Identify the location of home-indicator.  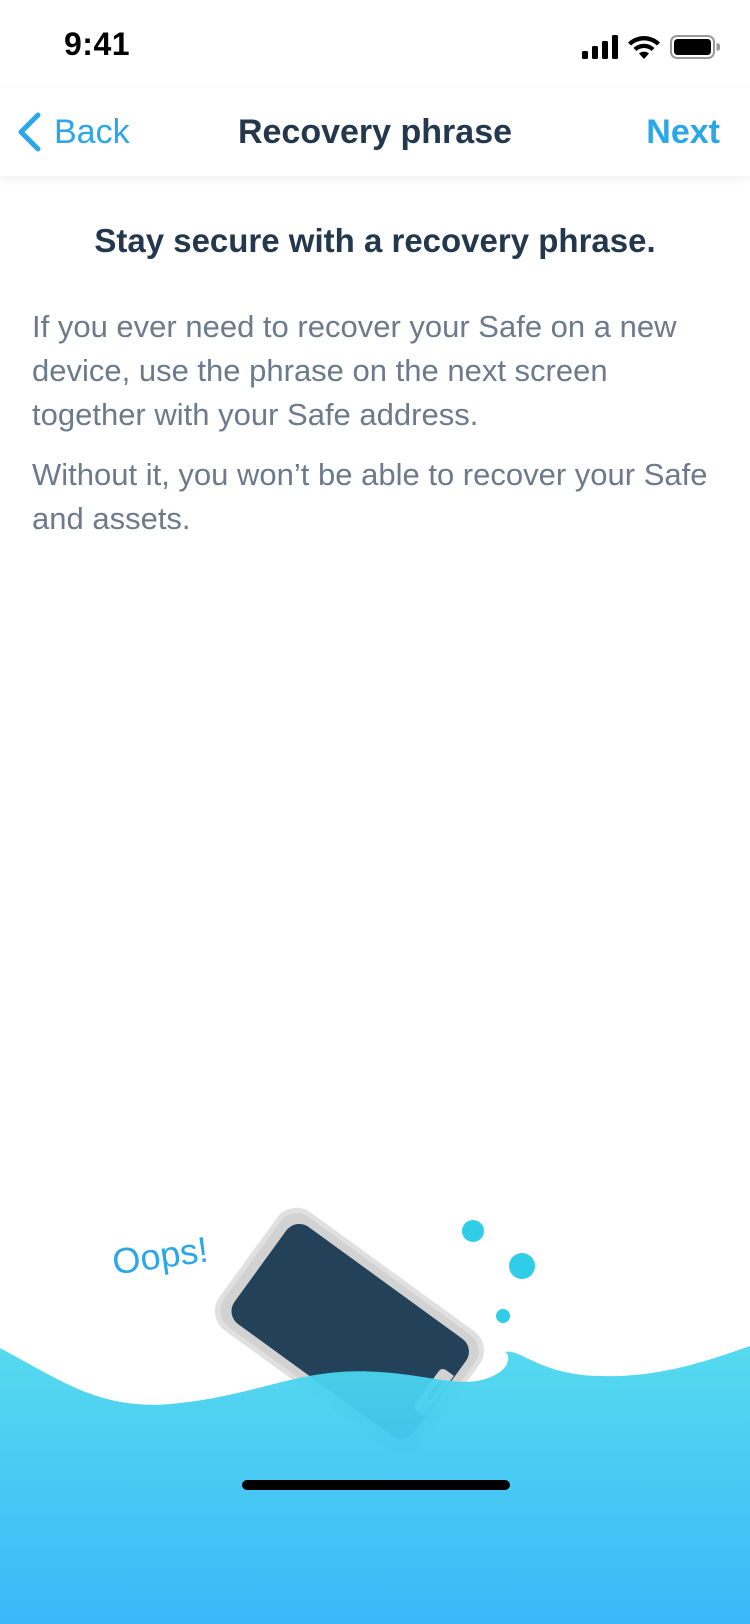
(376, 1485).